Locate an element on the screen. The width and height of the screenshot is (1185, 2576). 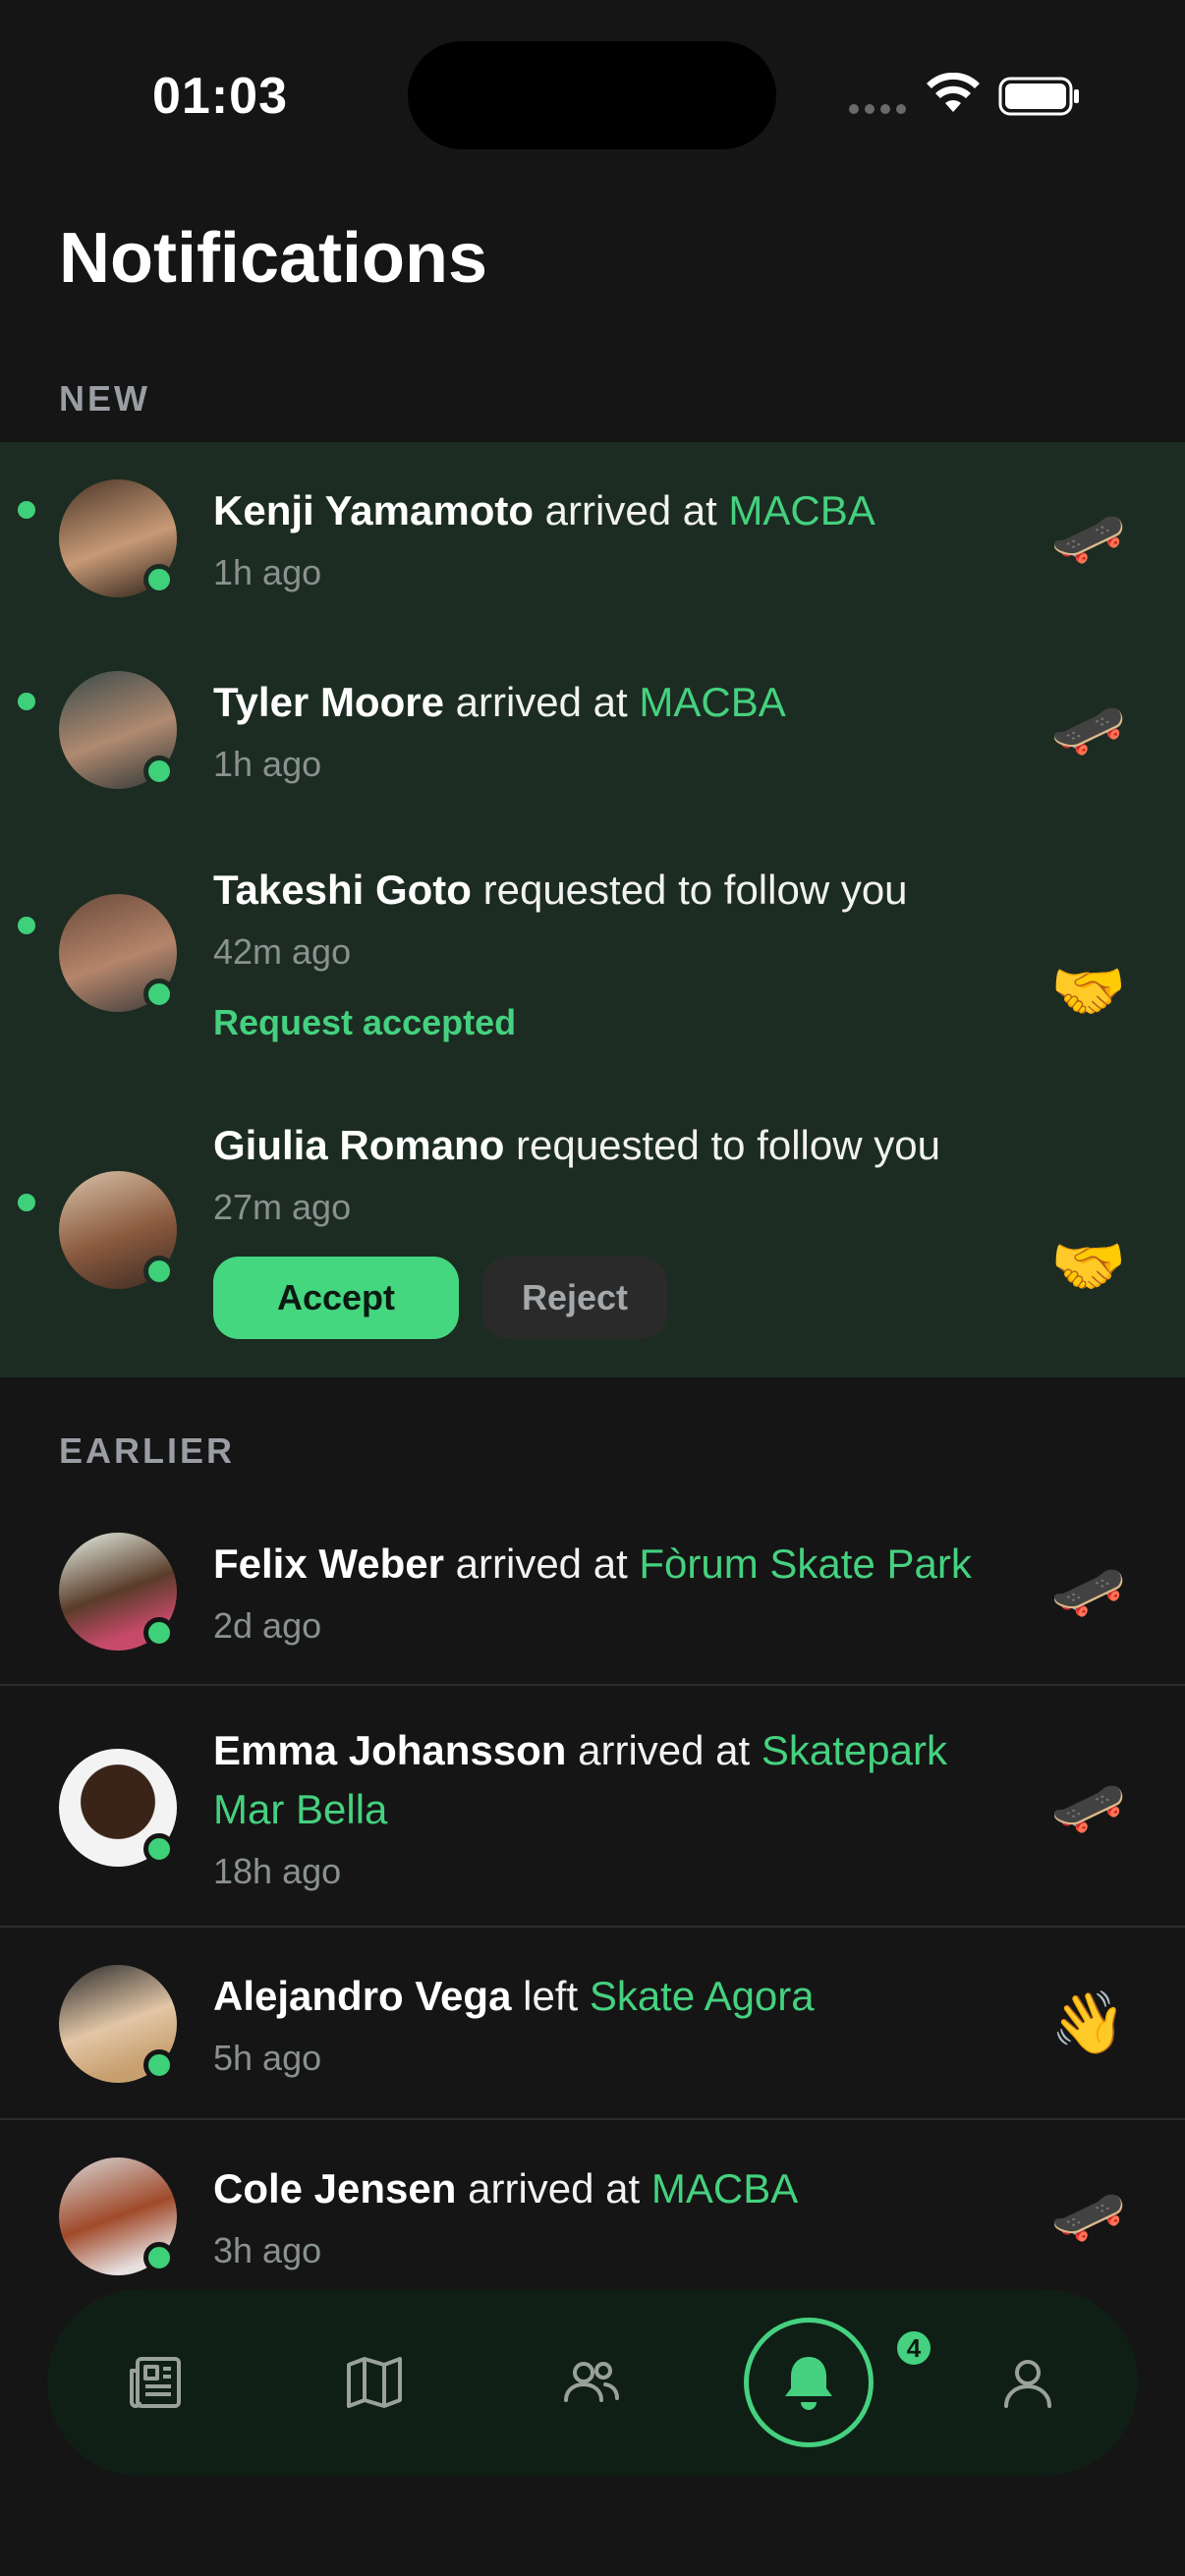
notification-item: Kenji Yamamoto arrived at MACBA 1h ago 🛹 is located at coordinates (592, 538).